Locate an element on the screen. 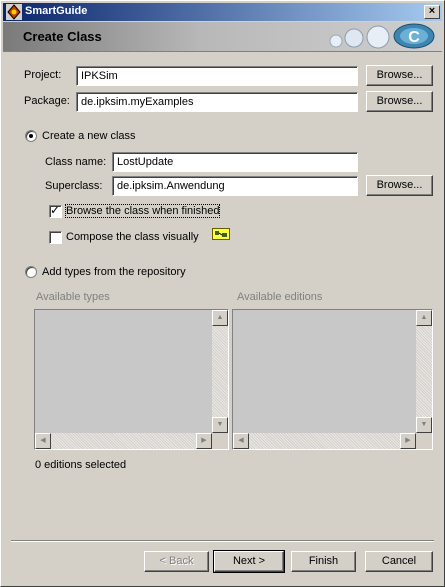 This screenshot has height=587, width=445. close-icon: × is located at coordinates (432, 11).